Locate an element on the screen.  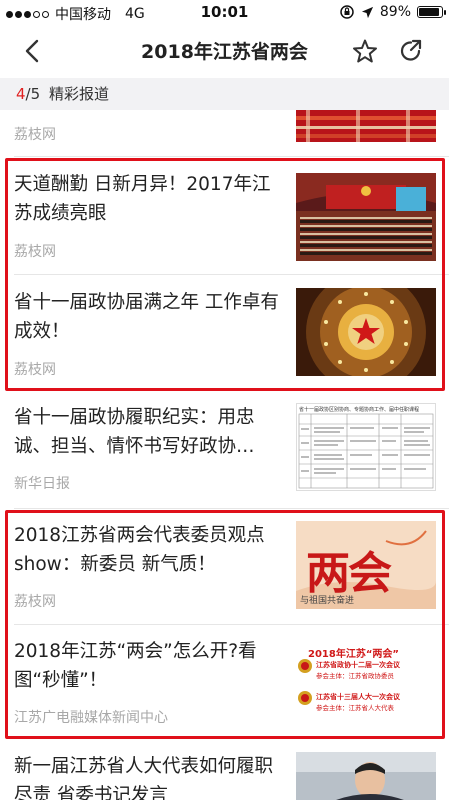
status-bar: 中国移动 4G 10:01 89% is located at coordinates (224, 13).